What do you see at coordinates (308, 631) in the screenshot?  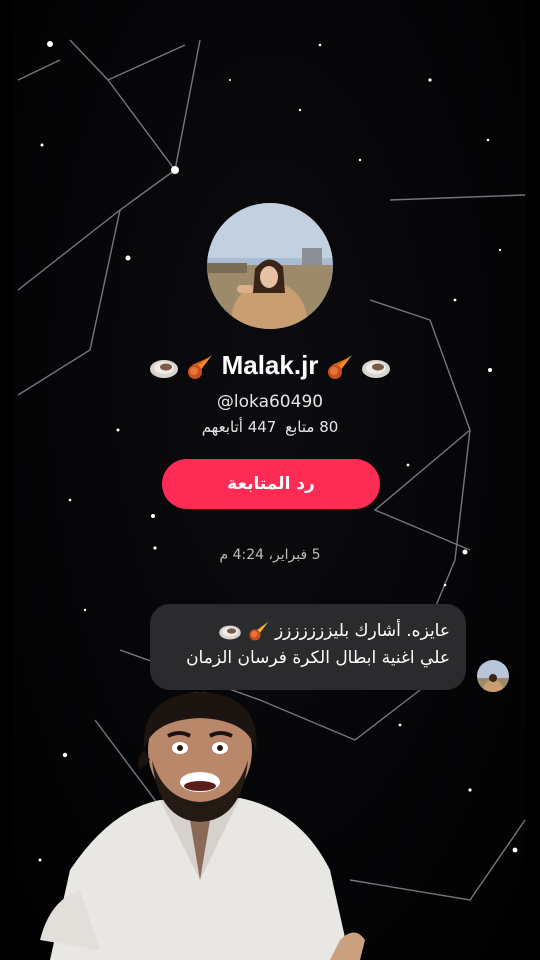 I see `message-line-1: عايزه. أشارك بليززززززز` at bounding box center [308, 631].